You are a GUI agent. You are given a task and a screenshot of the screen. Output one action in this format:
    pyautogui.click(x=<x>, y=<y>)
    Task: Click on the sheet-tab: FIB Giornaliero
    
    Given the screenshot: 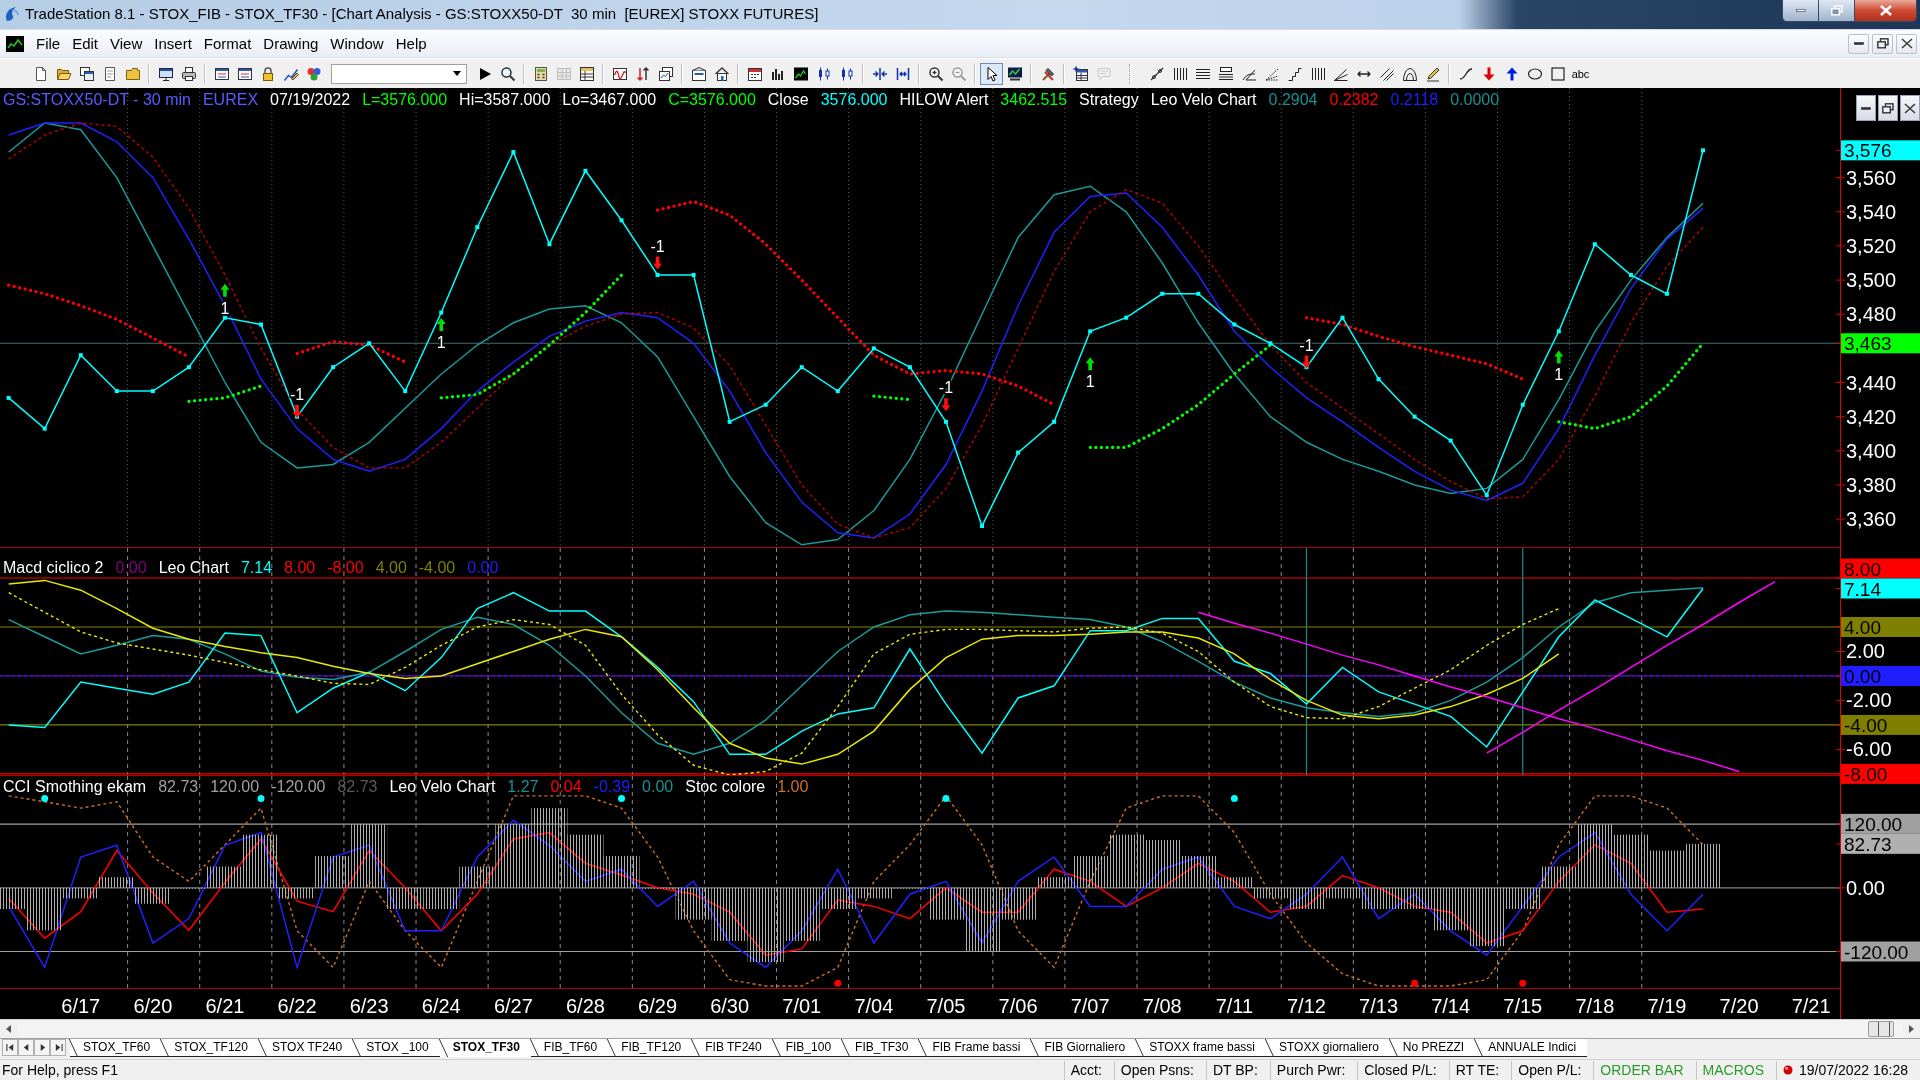 What is the action you would take?
    pyautogui.click(x=1084, y=1048)
    